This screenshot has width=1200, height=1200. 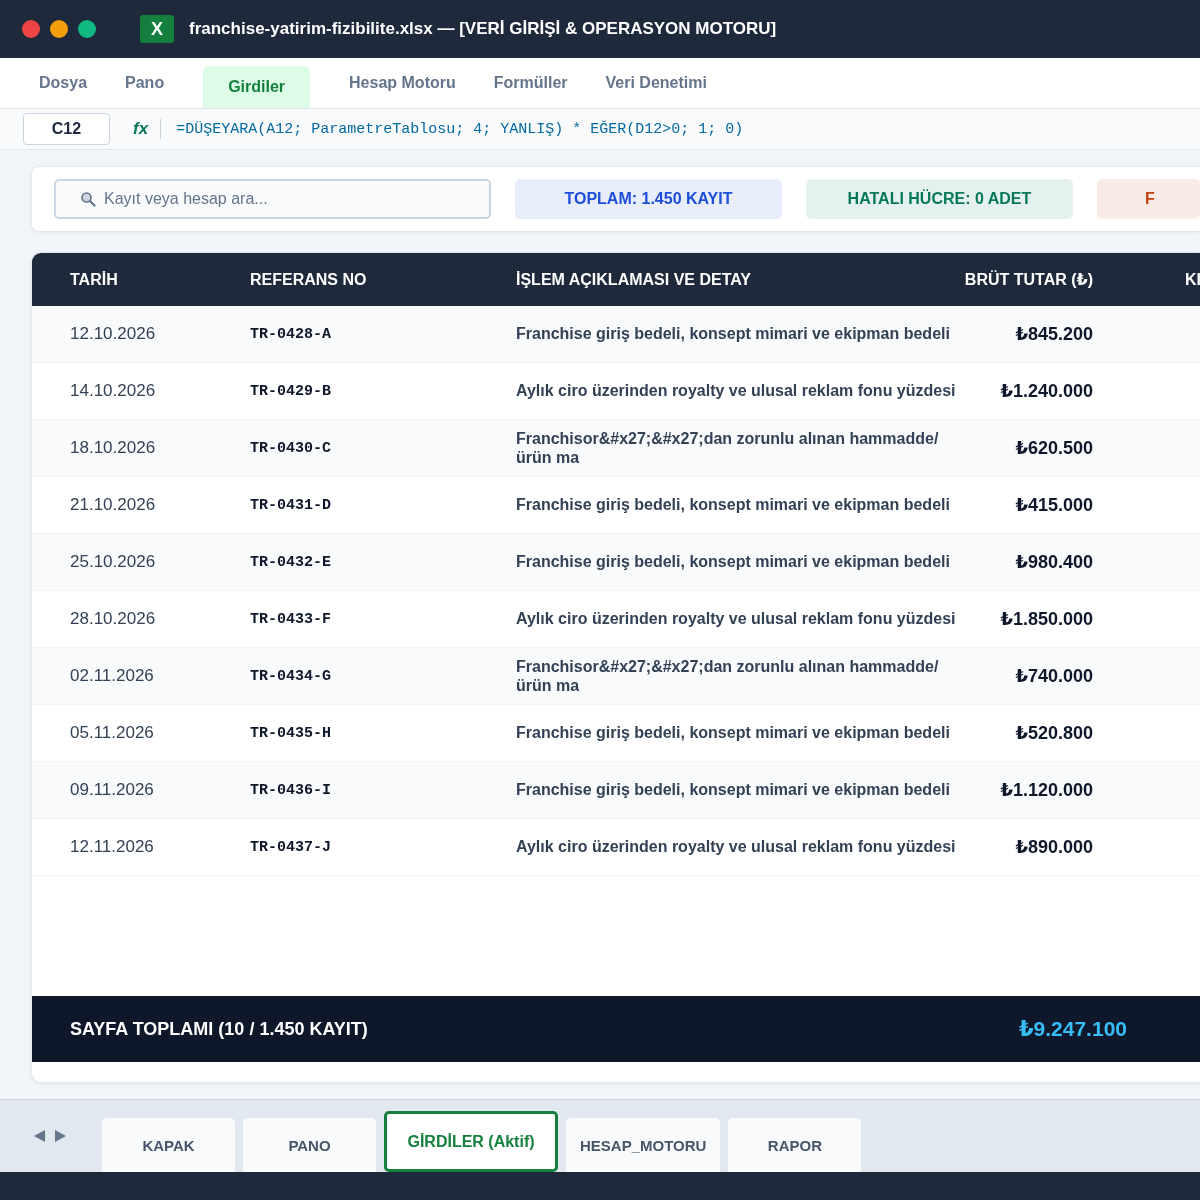 What do you see at coordinates (1046, 619) in the screenshot?
I see `amount-cell-text: ₺1.850.000` at bounding box center [1046, 619].